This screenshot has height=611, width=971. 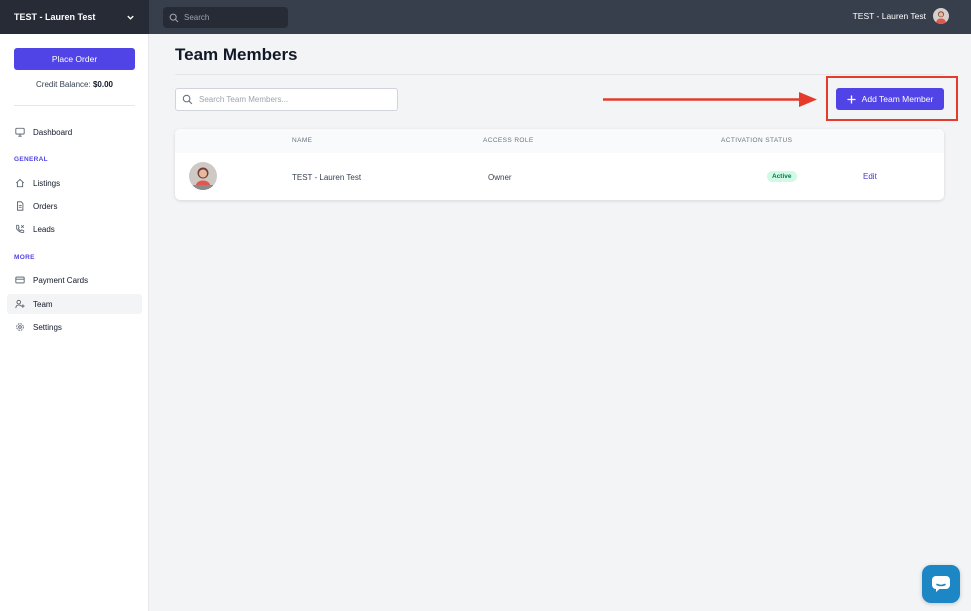 What do you see at coordinates (61, 280) in the screenshot?
I see `sidebar-item-label: Payment Cards` at bounding box center [61, 280].